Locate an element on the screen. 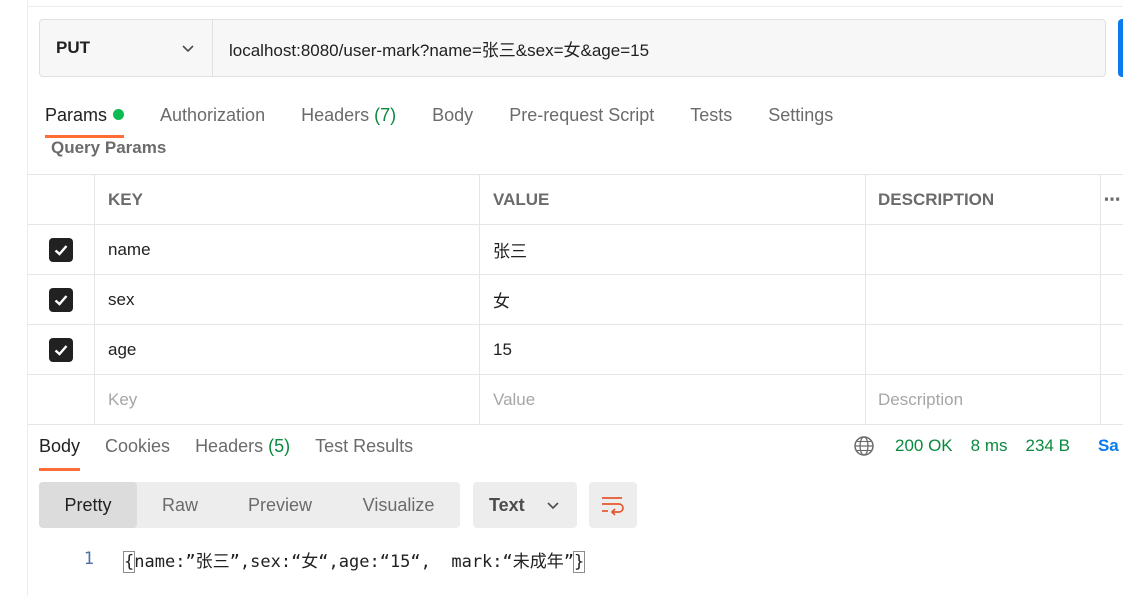 The width and height of the screenshot is (1123, 596). new-value-input: Value is located at coordinates (673, 399).